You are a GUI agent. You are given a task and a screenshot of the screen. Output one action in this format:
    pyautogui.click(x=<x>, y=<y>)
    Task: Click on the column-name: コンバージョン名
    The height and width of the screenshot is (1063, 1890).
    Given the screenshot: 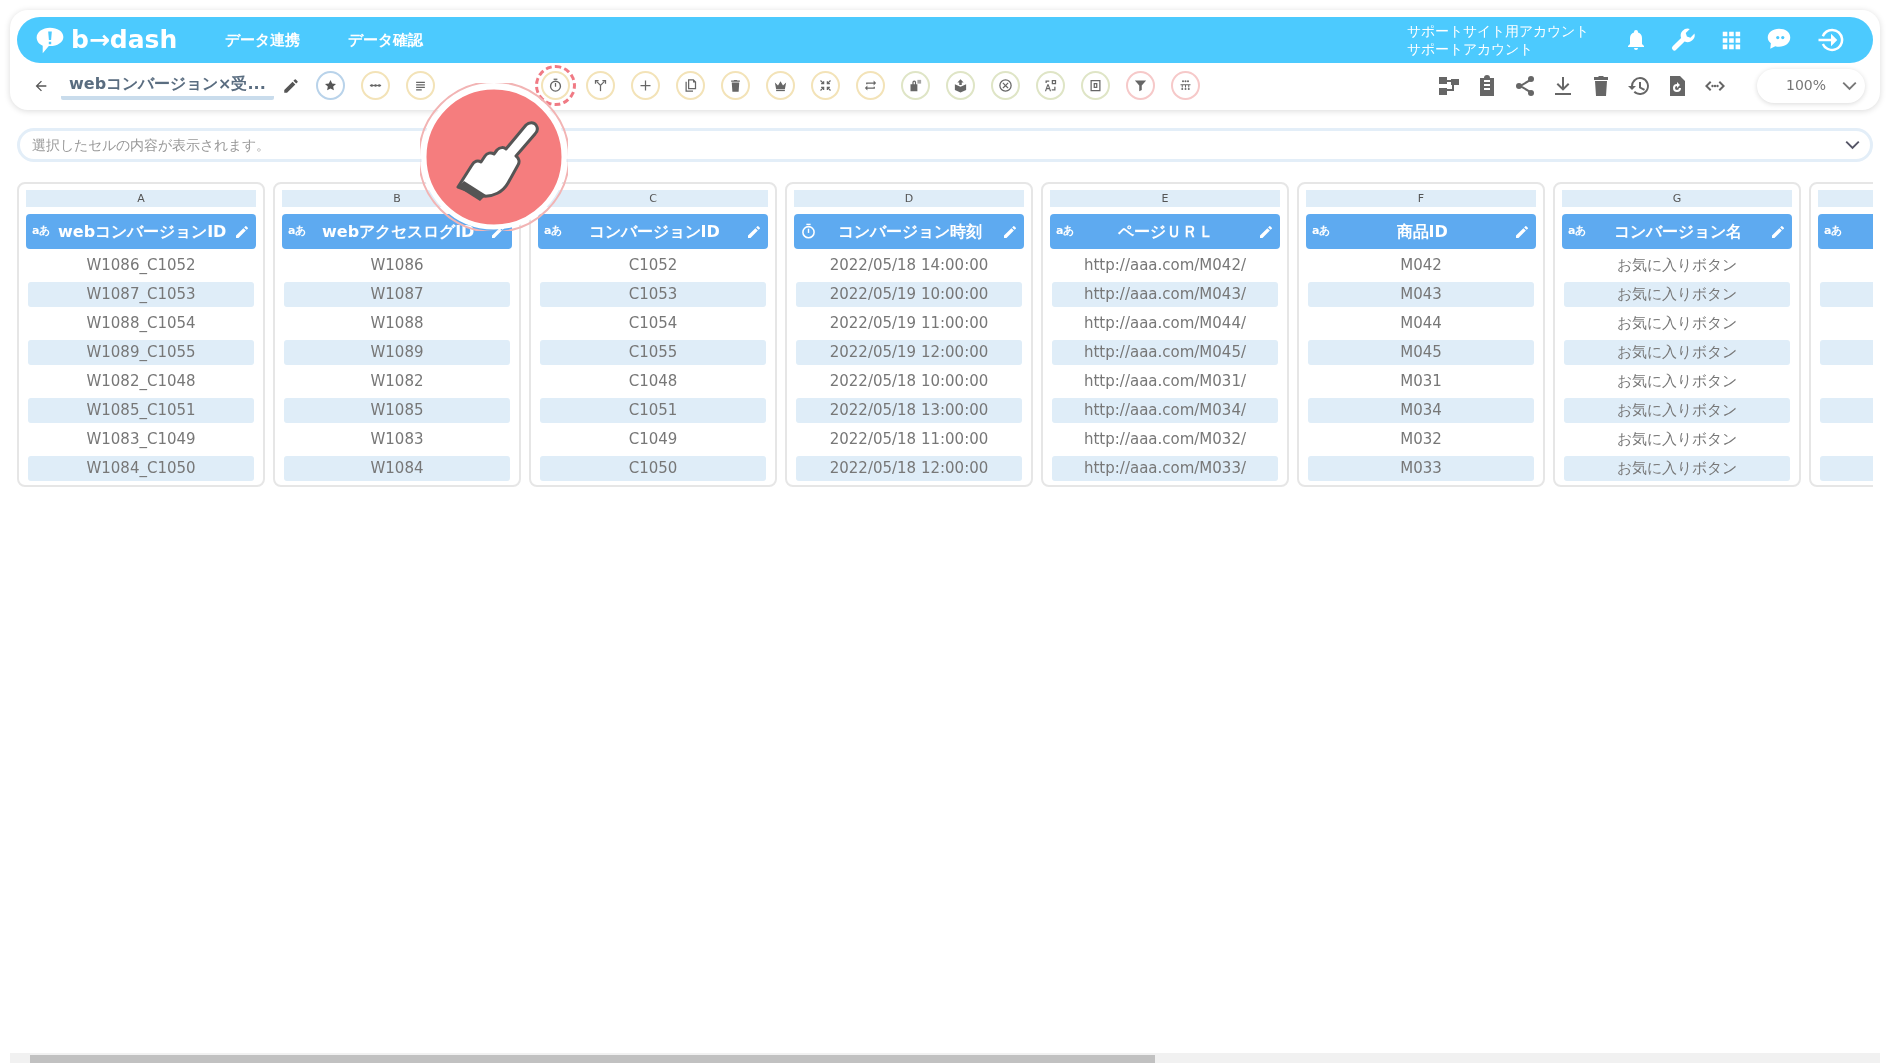 What is the action you would take?
    pyautogui.click(x=1678, y=231)
    